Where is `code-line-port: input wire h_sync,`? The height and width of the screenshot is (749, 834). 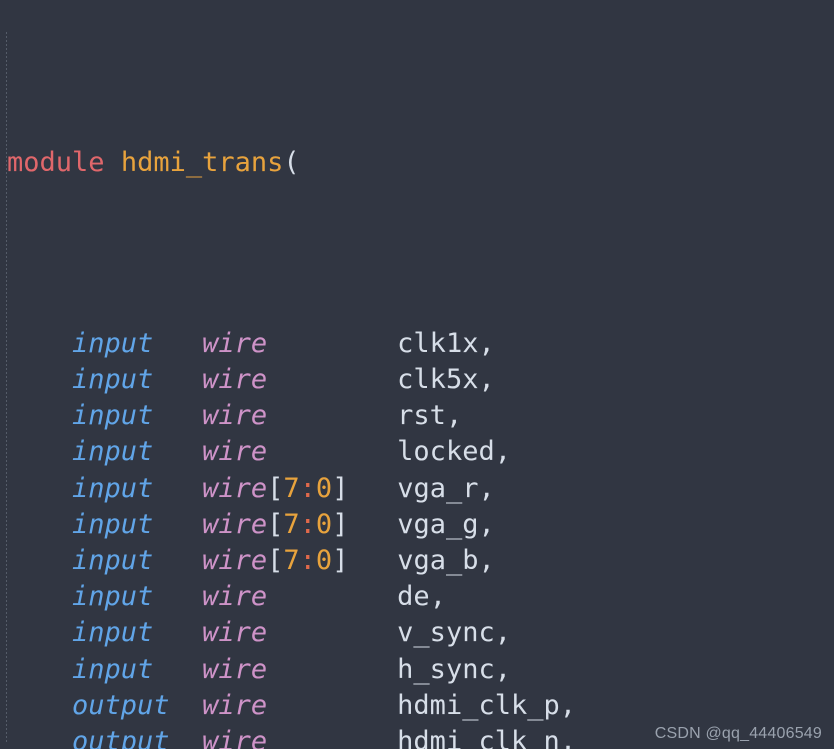 code-line-port: input wire h_sync, is located at coordinates (296, 670).